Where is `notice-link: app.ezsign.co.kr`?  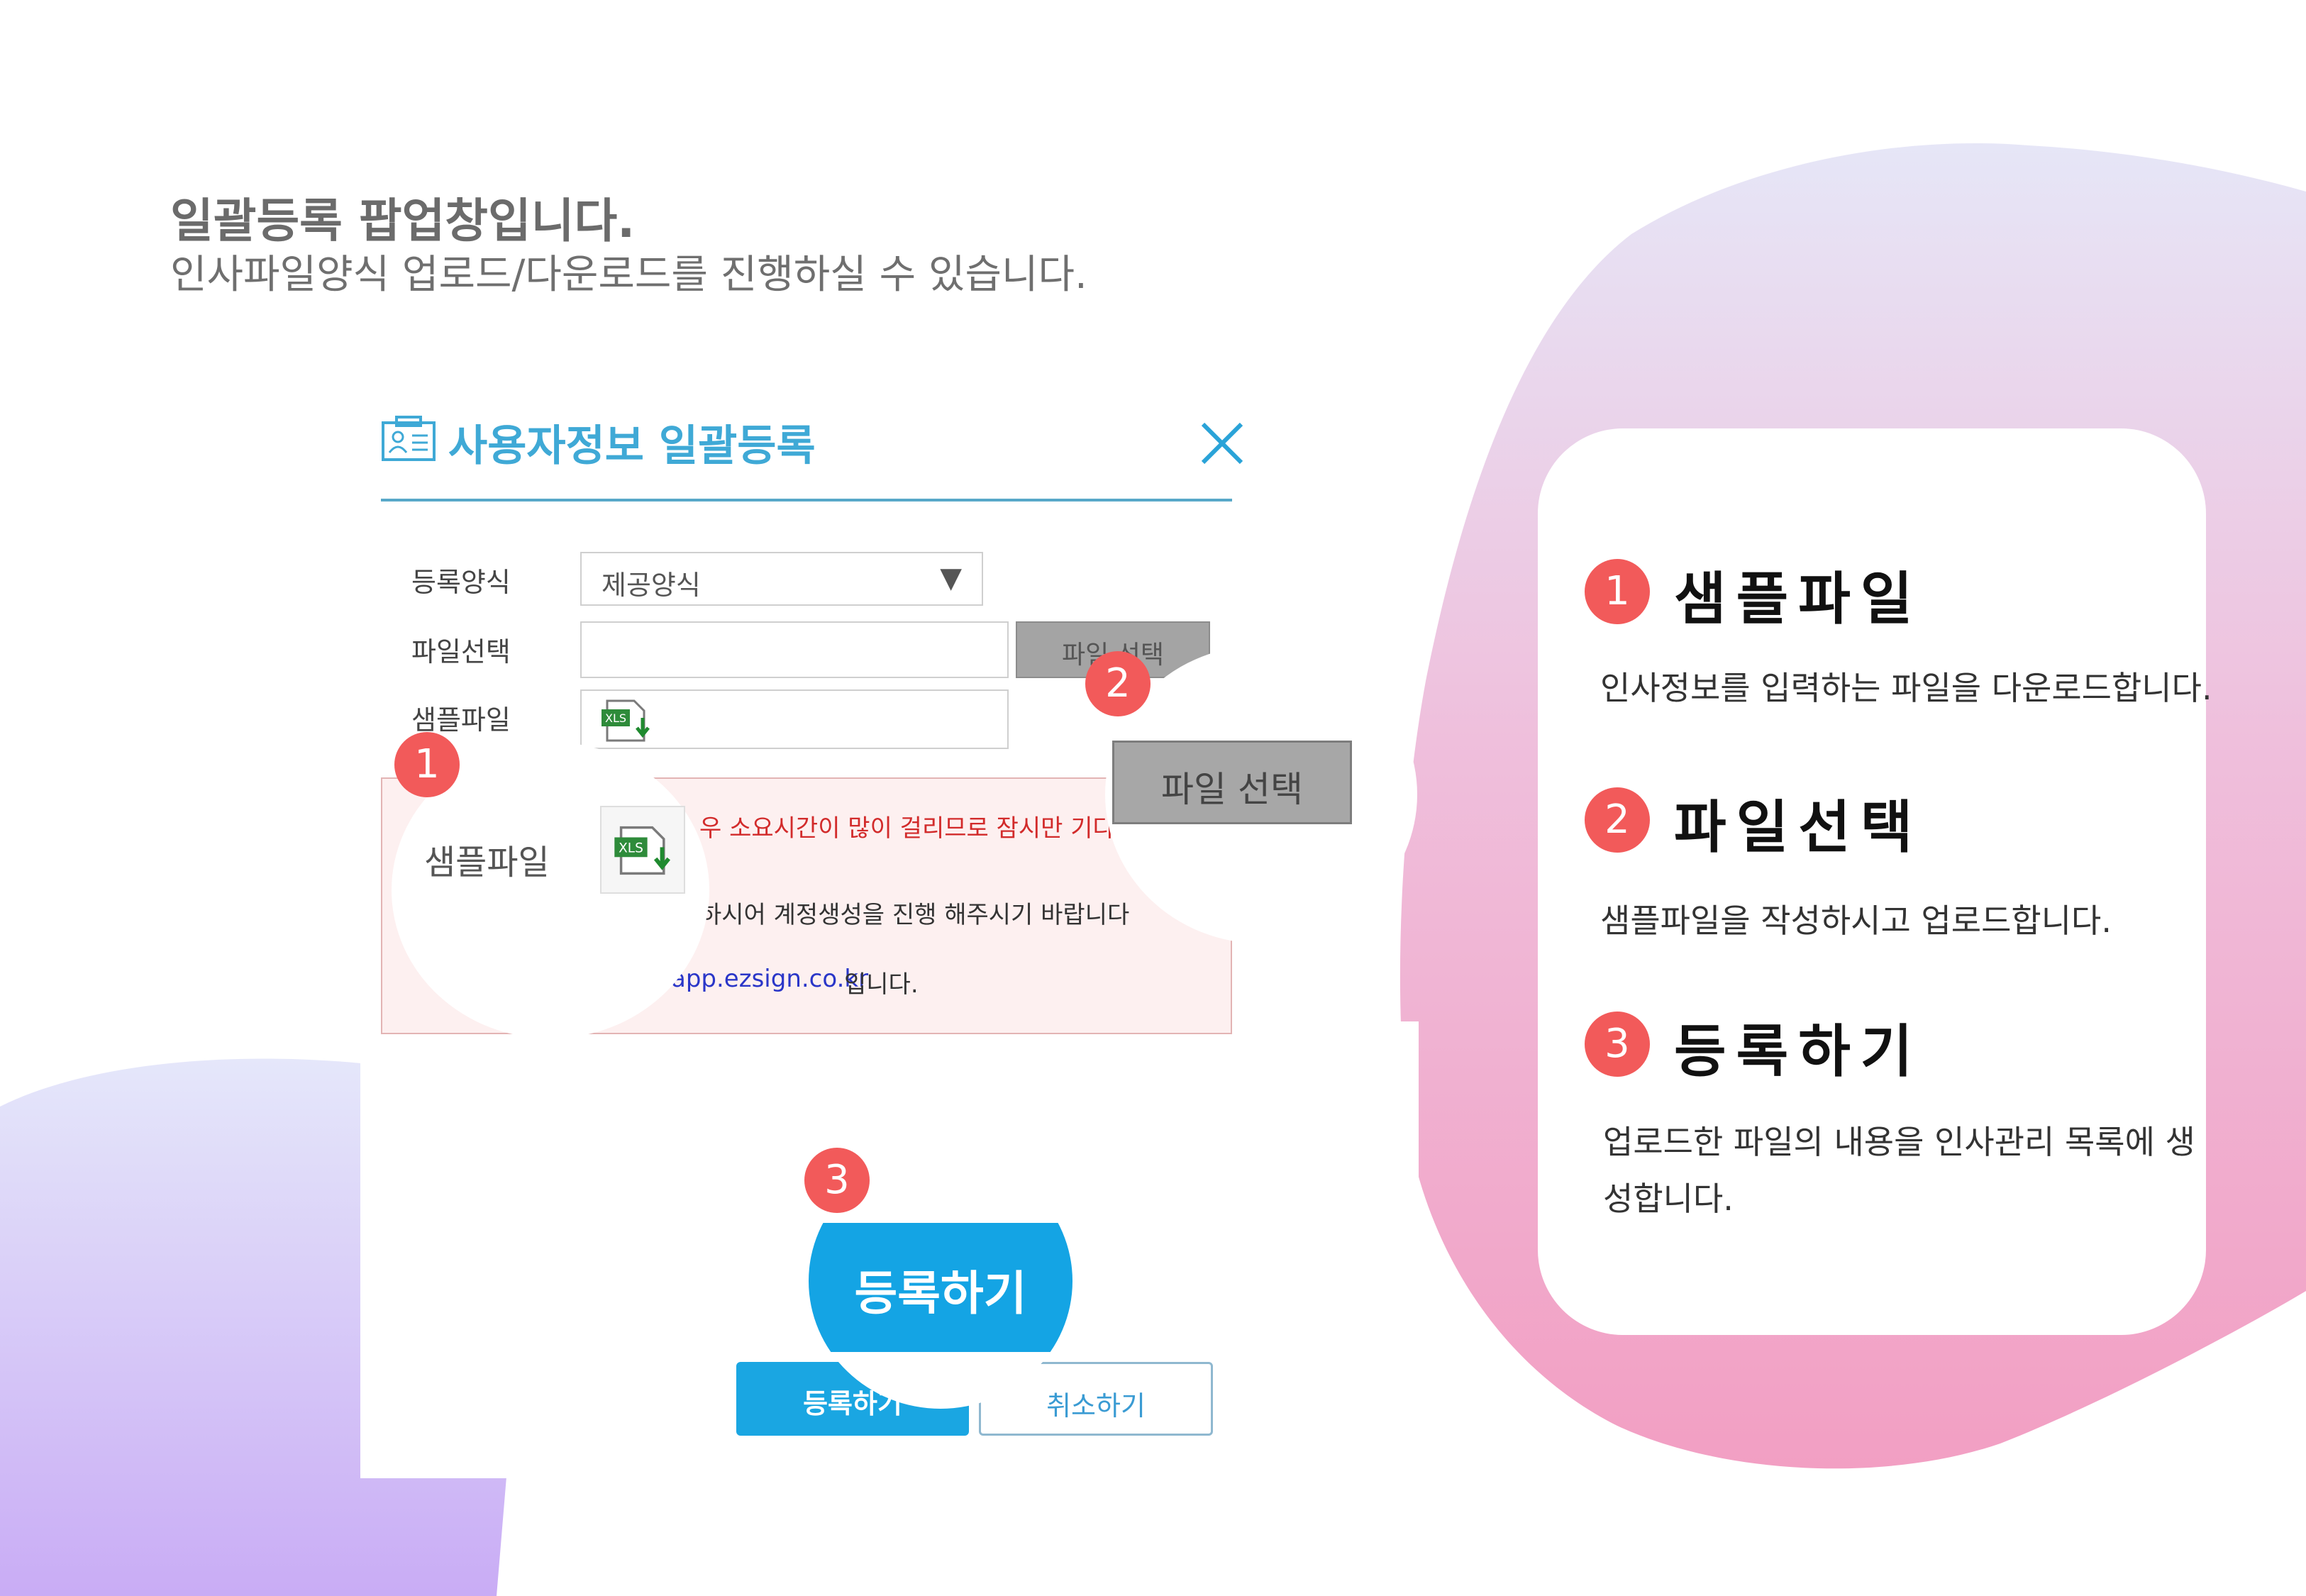
notice-link: app.ezsign.co.kr is located at coordinates (769, 979).